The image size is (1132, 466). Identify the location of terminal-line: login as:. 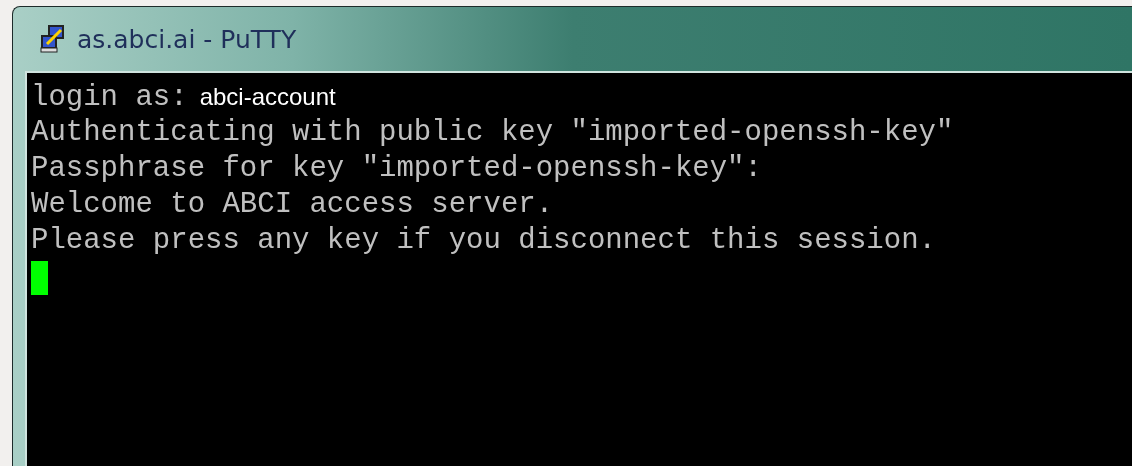
(109, 98).